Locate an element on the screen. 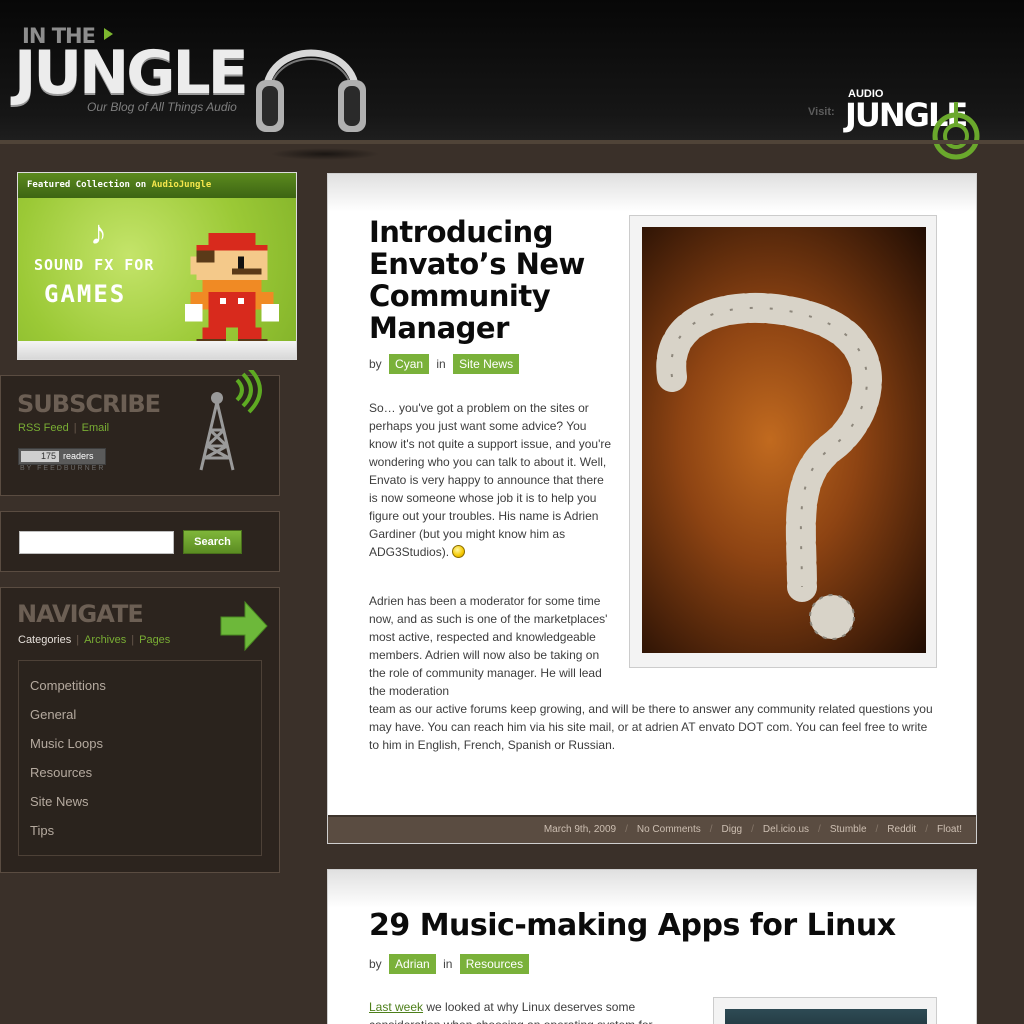 This screenshot has width=1024, height=1024. music-note-icon: ♪ is located at coordinates (98, 233).